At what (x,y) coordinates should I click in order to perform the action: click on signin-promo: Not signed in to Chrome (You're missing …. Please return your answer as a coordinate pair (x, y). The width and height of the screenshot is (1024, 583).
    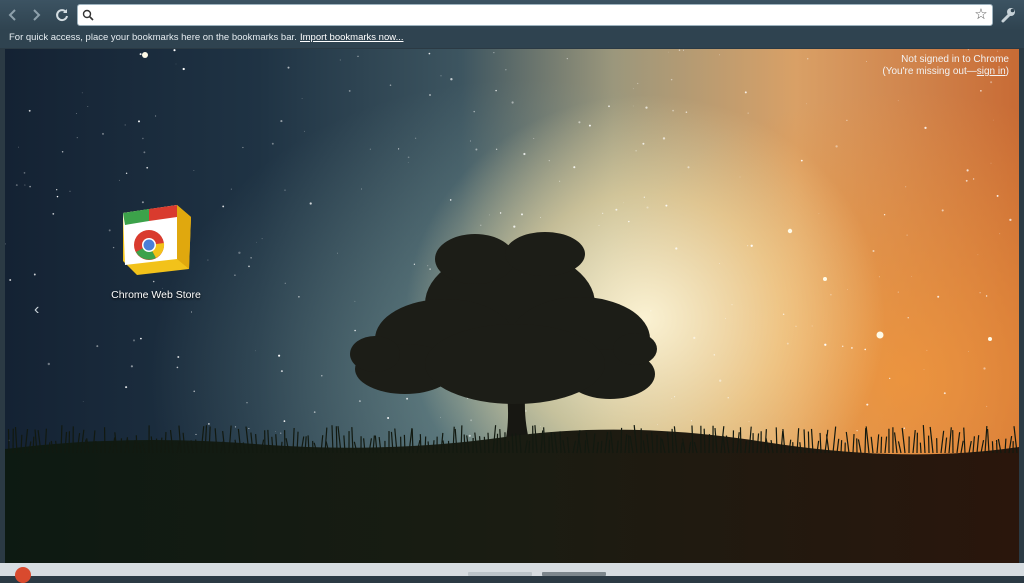
    Looking at the image, I should click on (945, 66).